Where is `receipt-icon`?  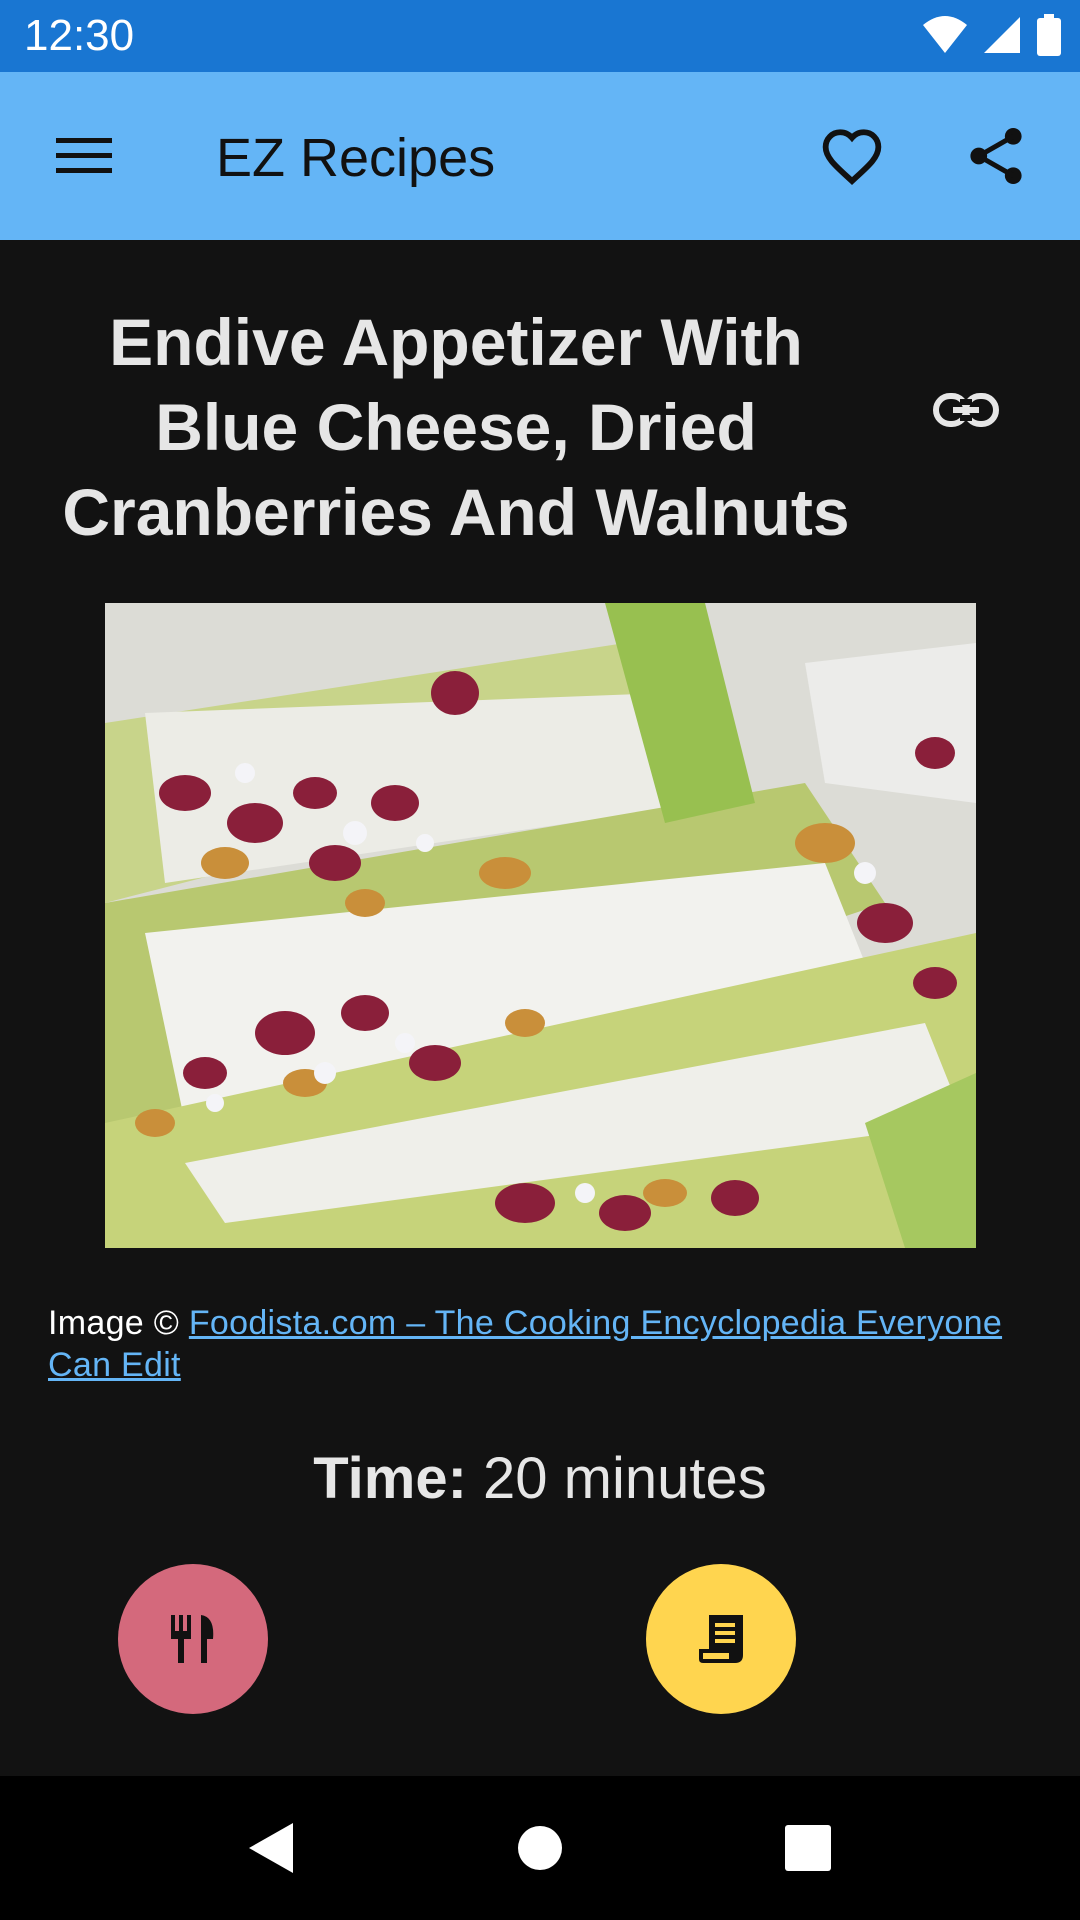 receipt-icon is located at coordinates (721, 1639).